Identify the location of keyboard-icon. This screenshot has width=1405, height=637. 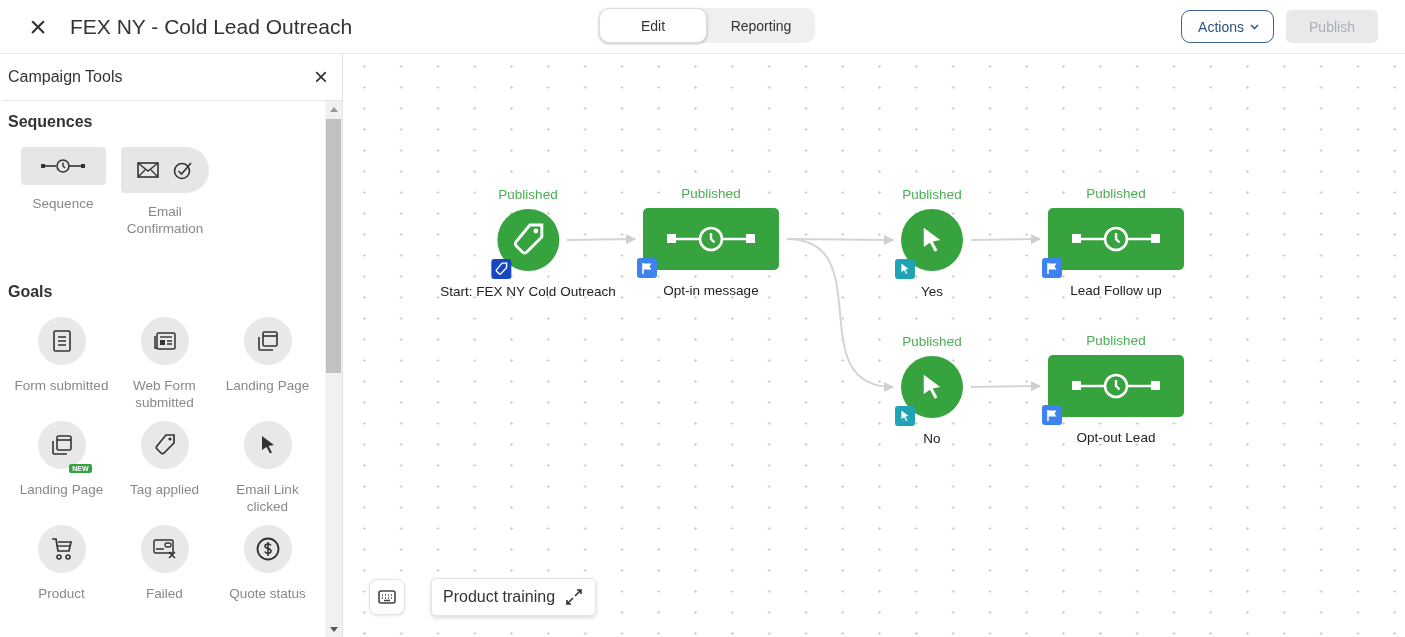
(387, 597).